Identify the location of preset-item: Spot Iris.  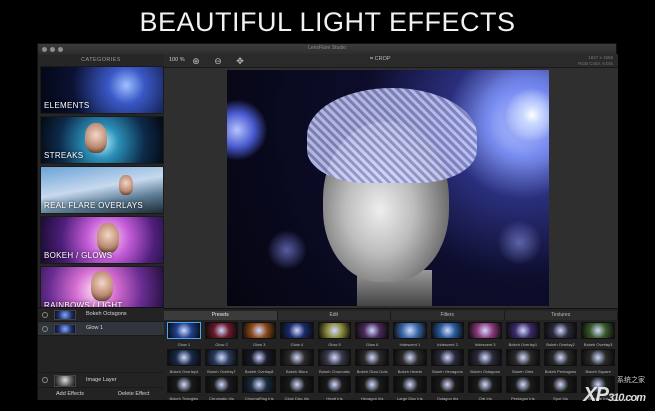
(561, 388).